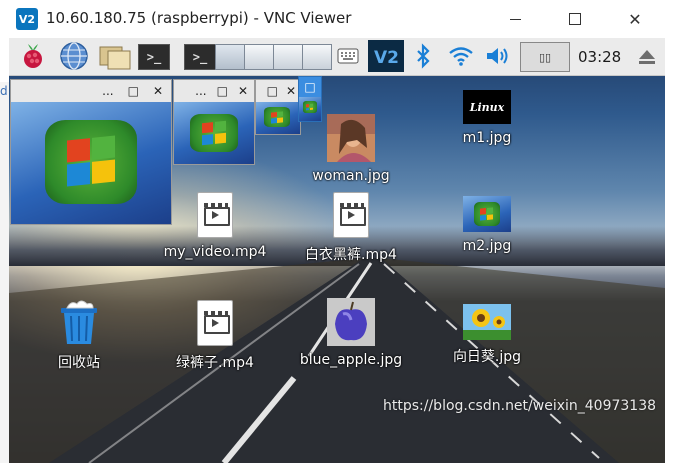  I want to click on thumbnail-window-3-maximize: □, so click(272, 91).